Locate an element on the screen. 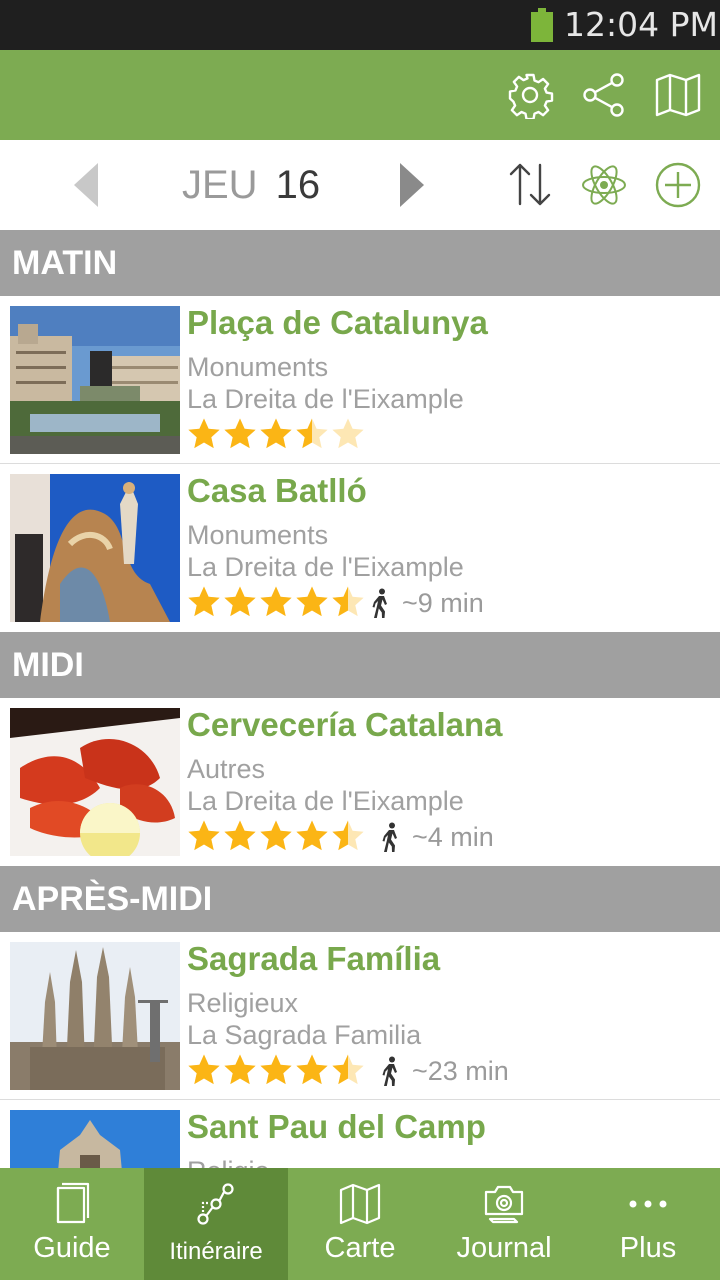 This screenshot has width=720, height=1280. chevron-left-icon is located at coordinates (87, 185).